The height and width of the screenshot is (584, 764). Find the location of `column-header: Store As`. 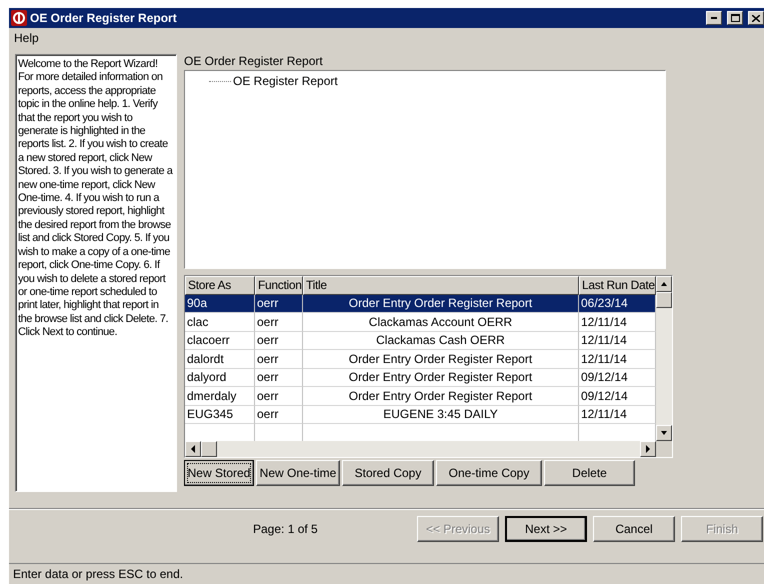

column-header: Store As is located at coordinates (220, 285).